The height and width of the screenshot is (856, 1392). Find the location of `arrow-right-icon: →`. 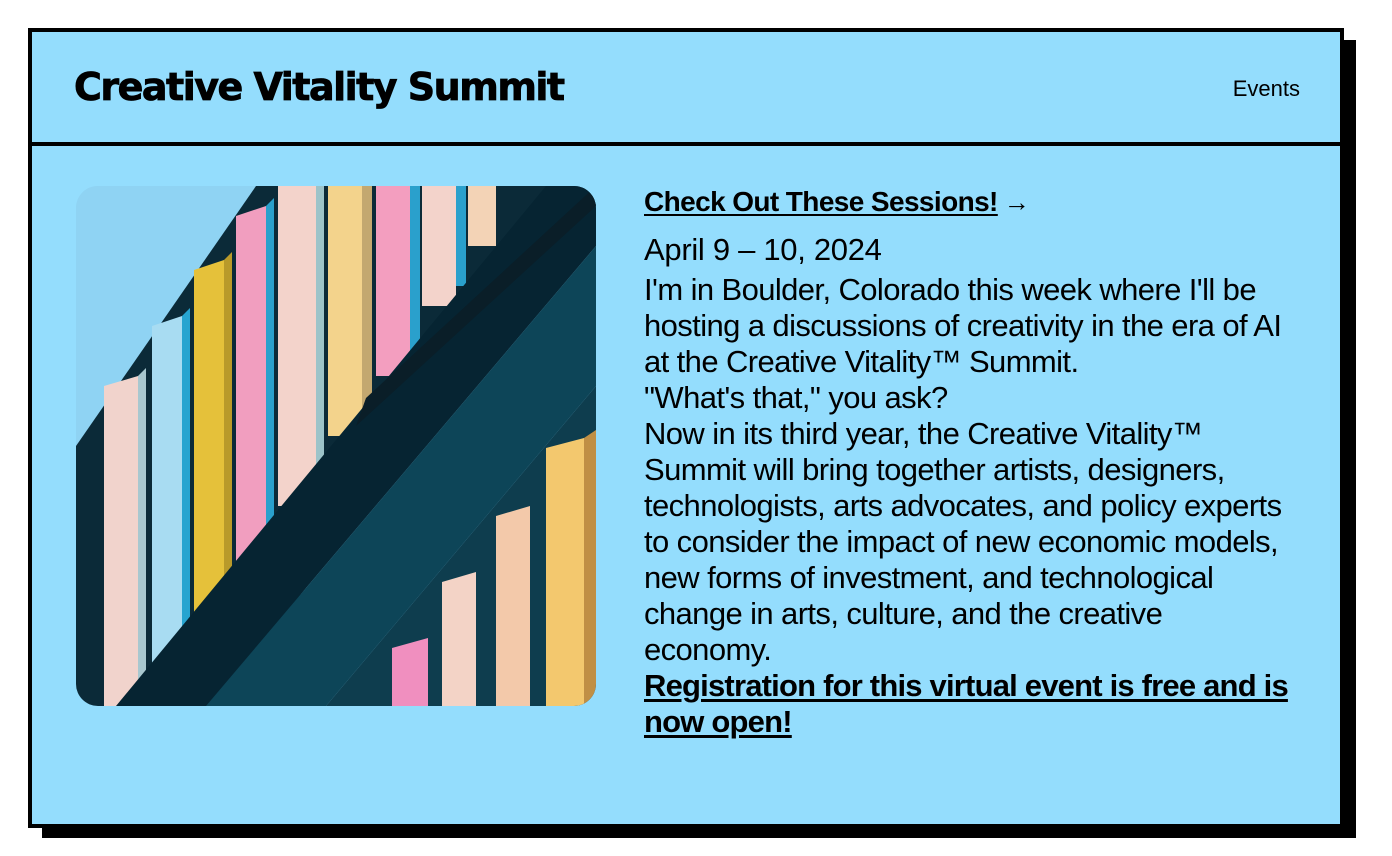

arrow-right-icon: → is located at coordinates (1016, 201).